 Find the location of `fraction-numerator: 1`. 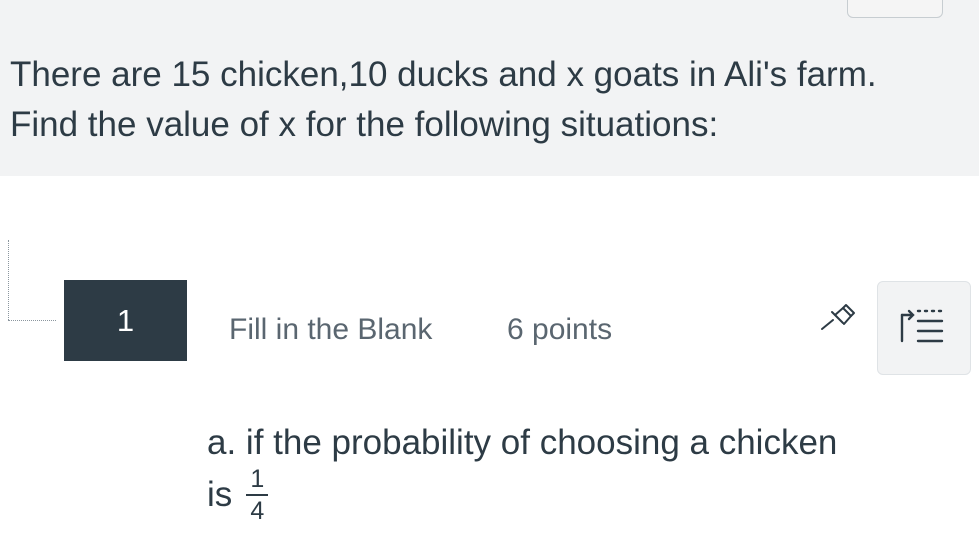

fraction-numerator: 1 is located at coordinates (257, 479).